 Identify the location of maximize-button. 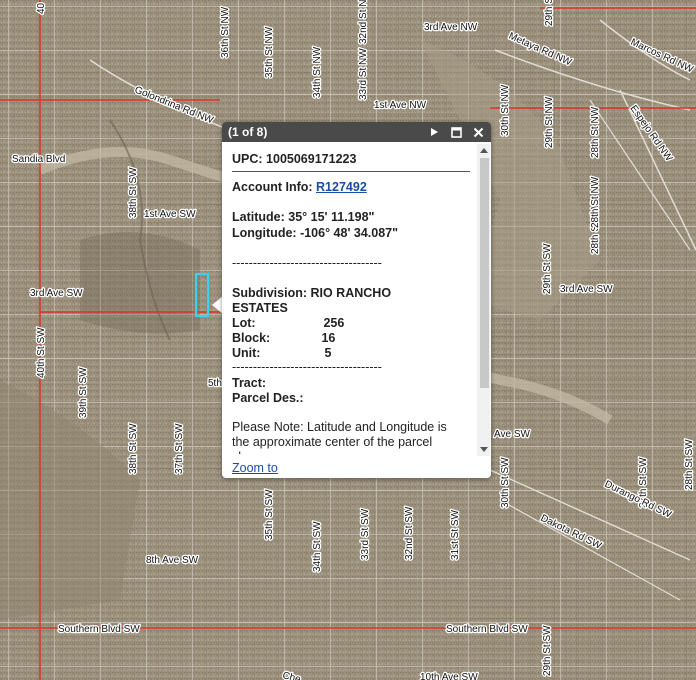
(456, 132).